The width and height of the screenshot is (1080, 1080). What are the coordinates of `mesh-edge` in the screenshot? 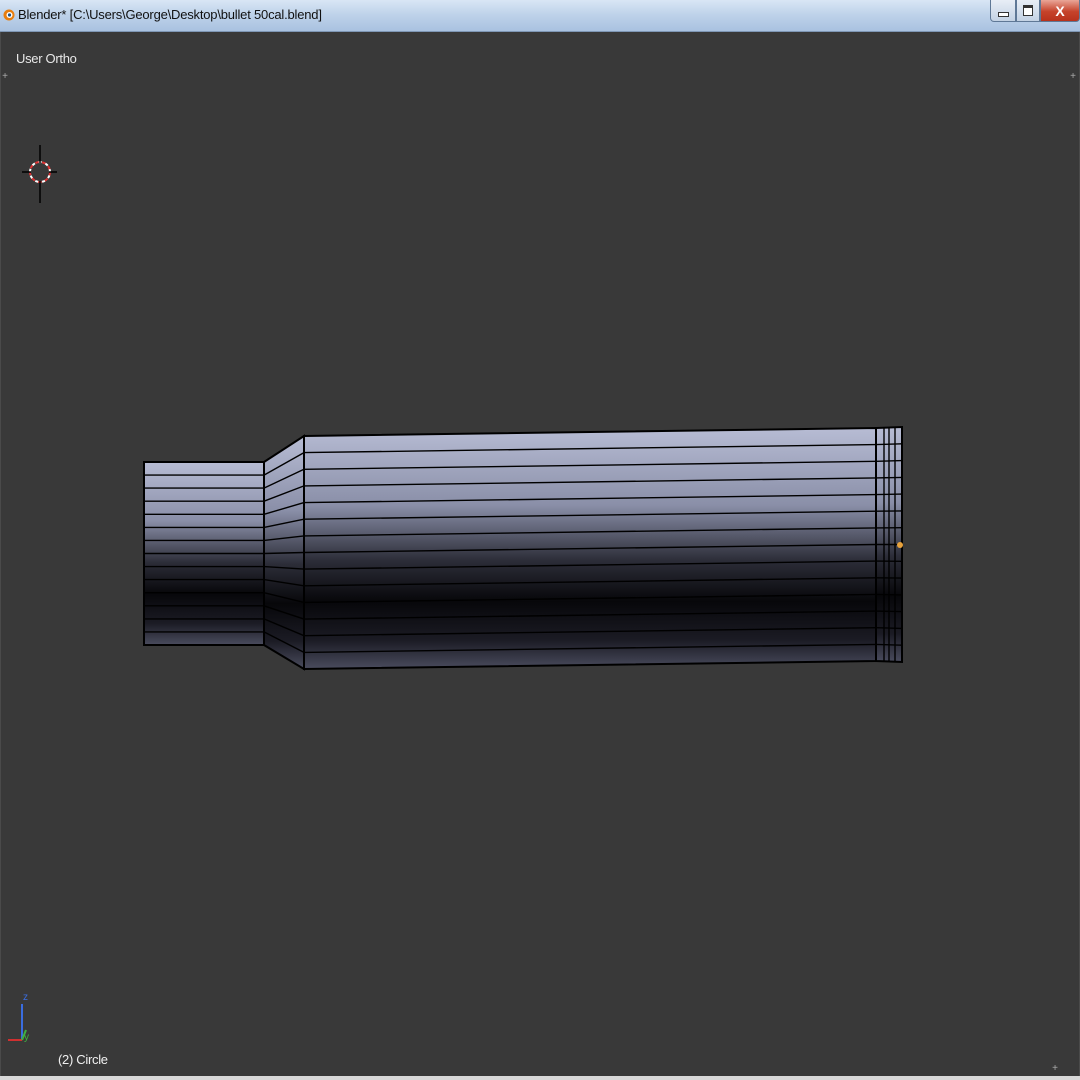 It's located at (284, 553).